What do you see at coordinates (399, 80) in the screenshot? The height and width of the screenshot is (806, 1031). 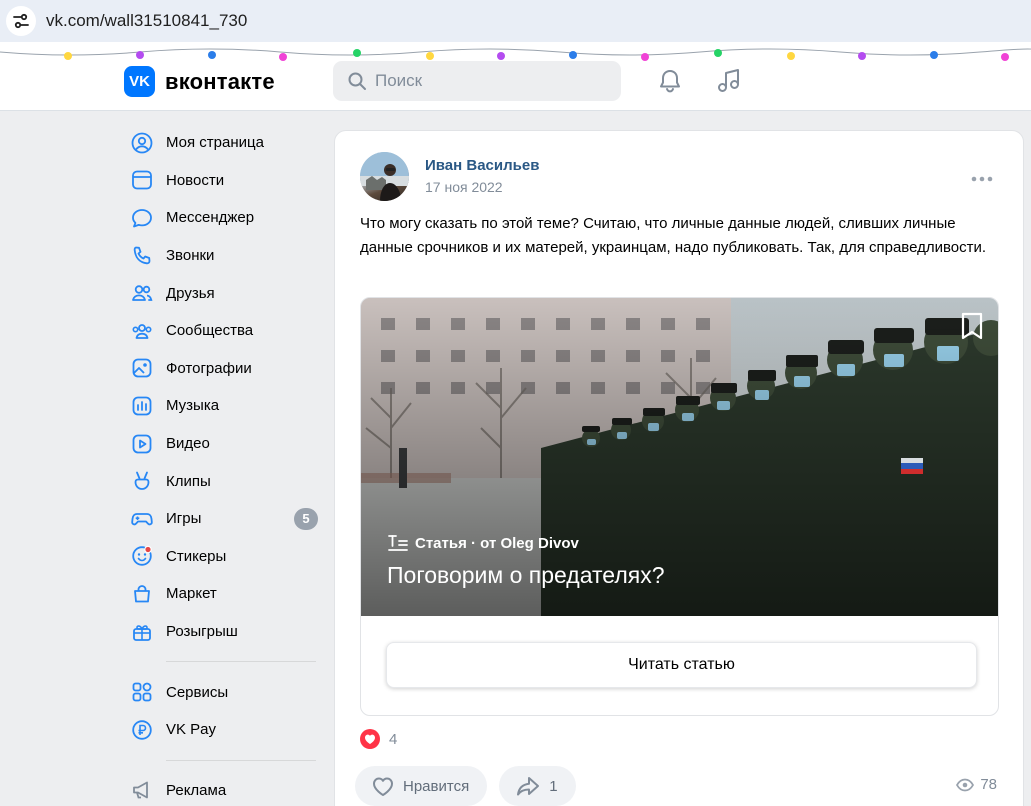 I see `search-placeholder: Поиск` at bounding box center [399, 80].